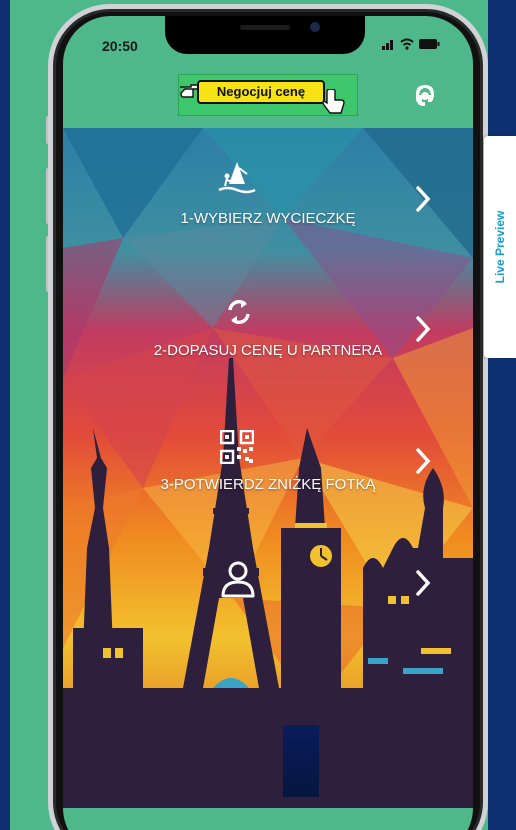 The image size is (516, 830). I want to click on qr-code-icon, so click(237, 447).